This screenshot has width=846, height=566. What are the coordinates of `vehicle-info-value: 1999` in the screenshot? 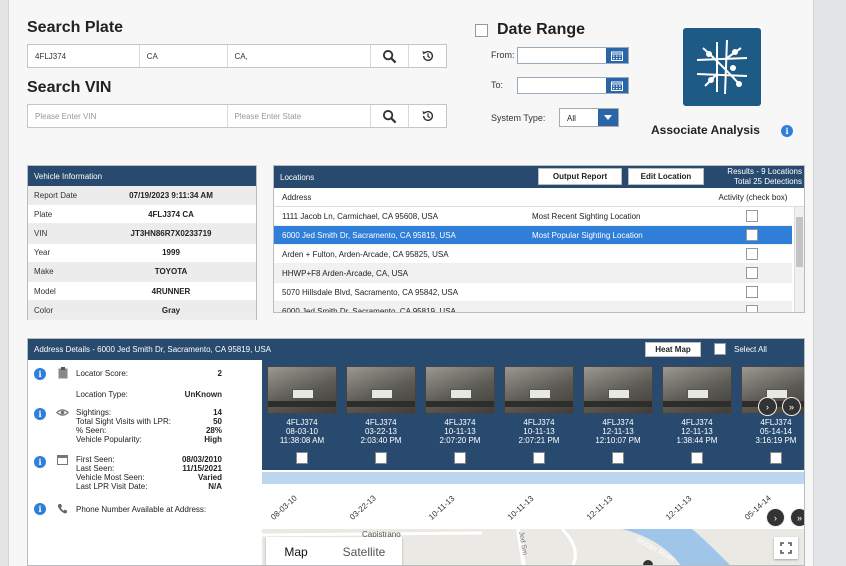 It's located at (171, 253).